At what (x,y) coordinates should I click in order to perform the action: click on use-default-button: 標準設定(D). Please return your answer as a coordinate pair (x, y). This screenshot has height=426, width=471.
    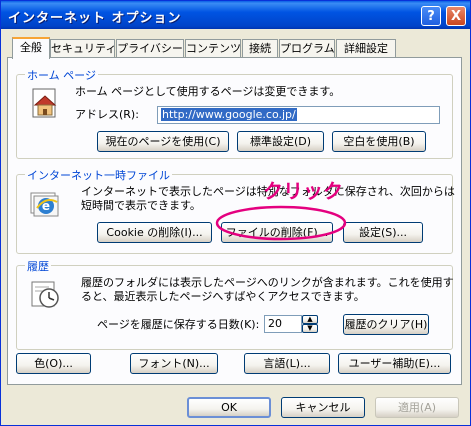
    Looking at the image, I should click on (280, 141).